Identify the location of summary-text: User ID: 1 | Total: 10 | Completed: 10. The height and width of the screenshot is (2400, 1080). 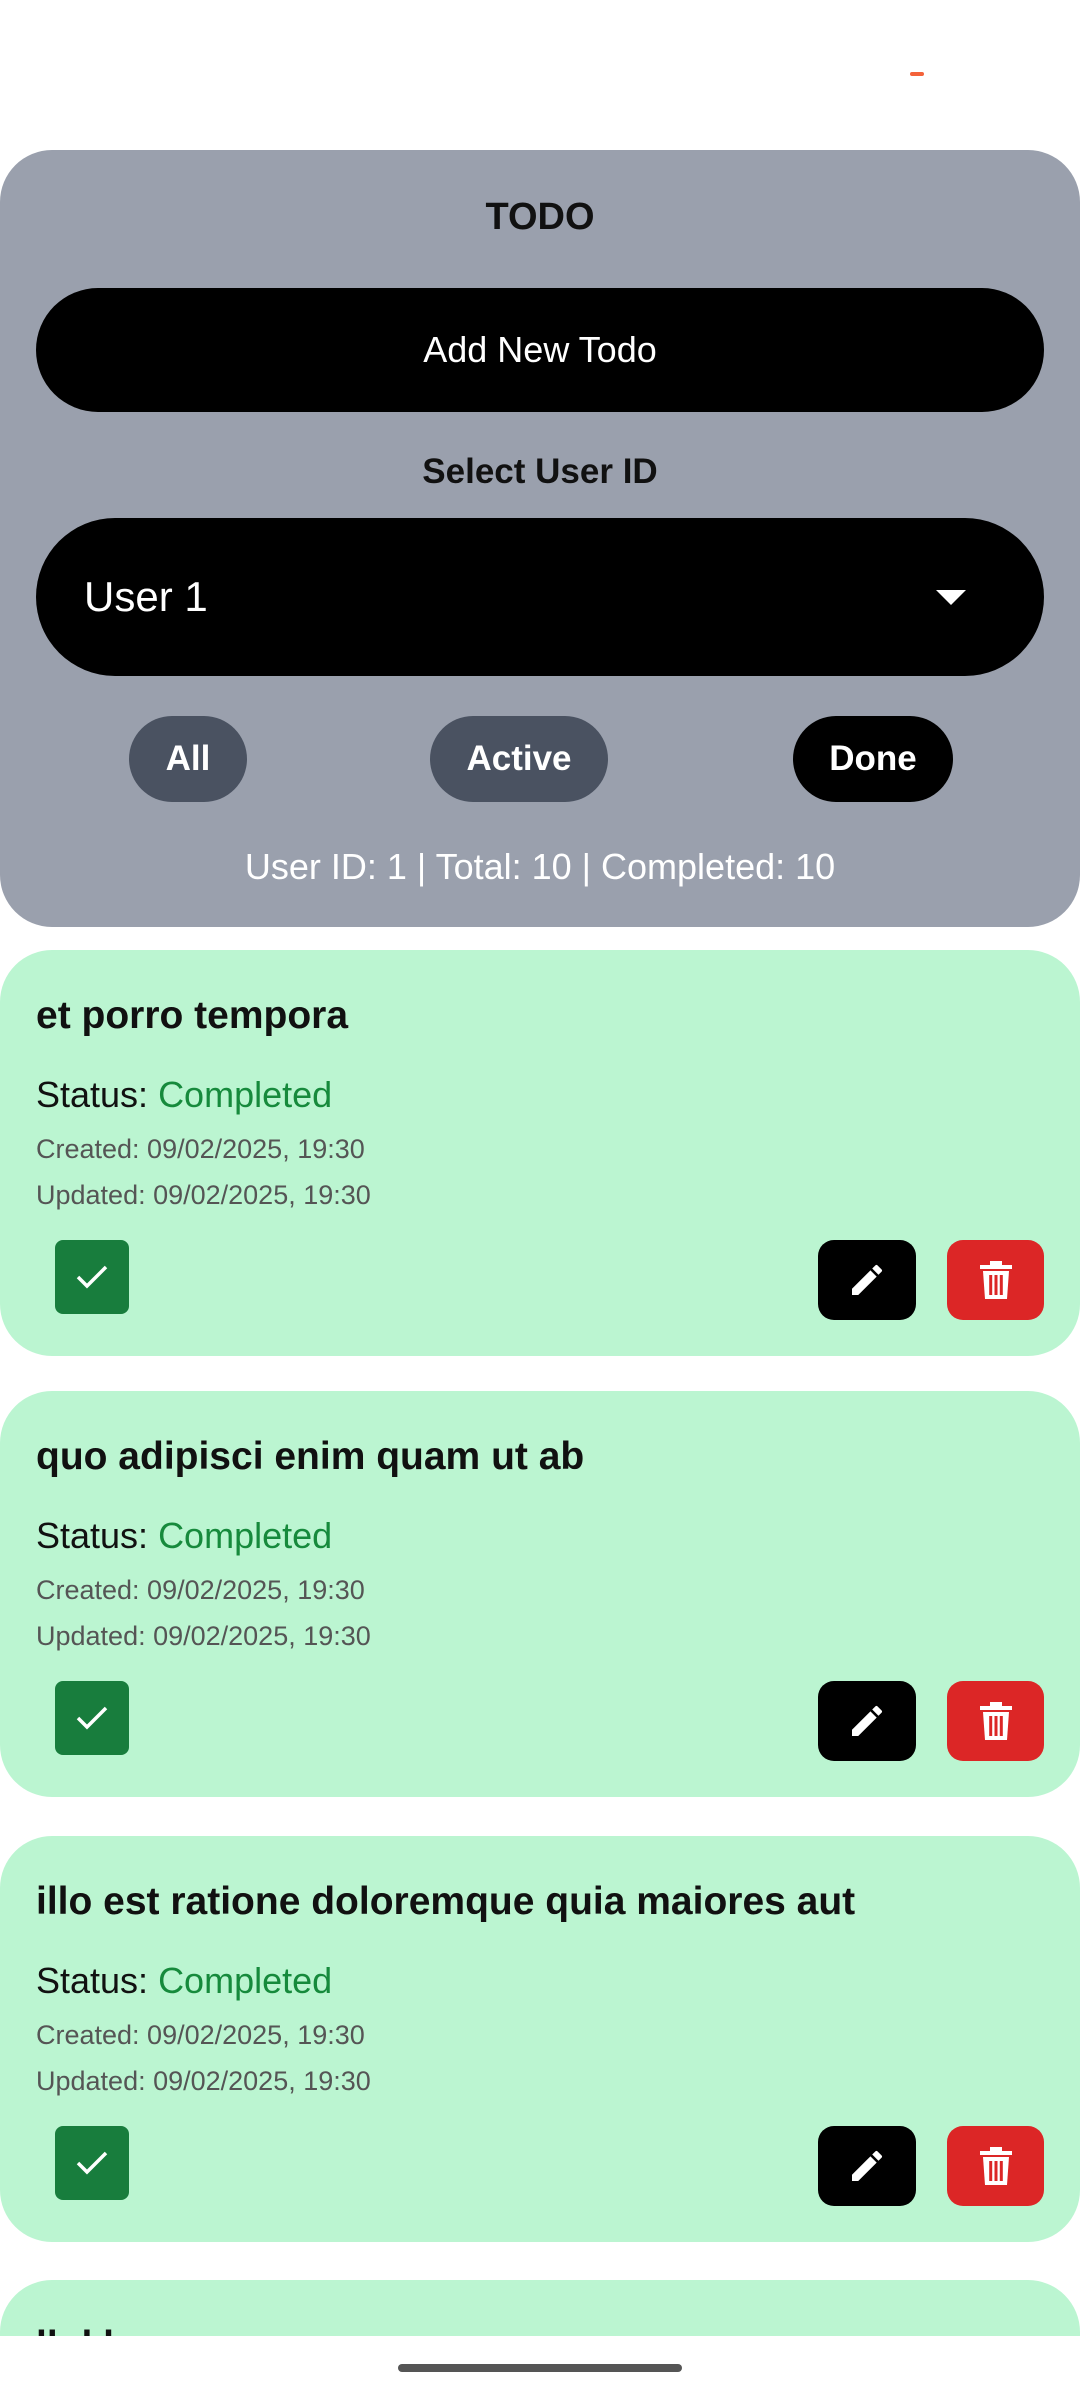
(540, 866).